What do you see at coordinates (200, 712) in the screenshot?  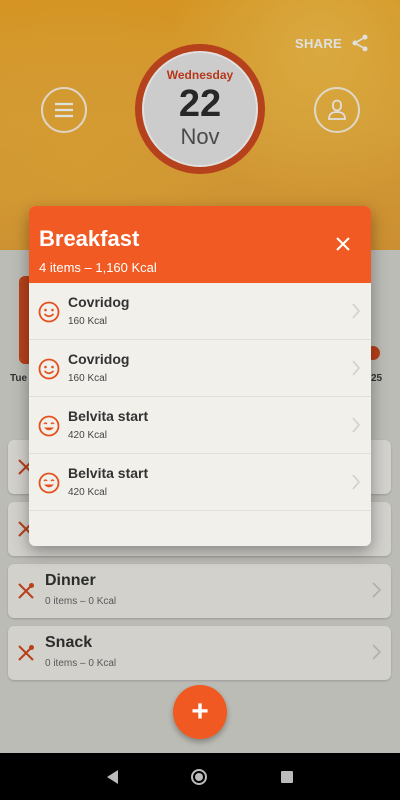 I see `add-food-button: +` at bounding box center [200, 712].